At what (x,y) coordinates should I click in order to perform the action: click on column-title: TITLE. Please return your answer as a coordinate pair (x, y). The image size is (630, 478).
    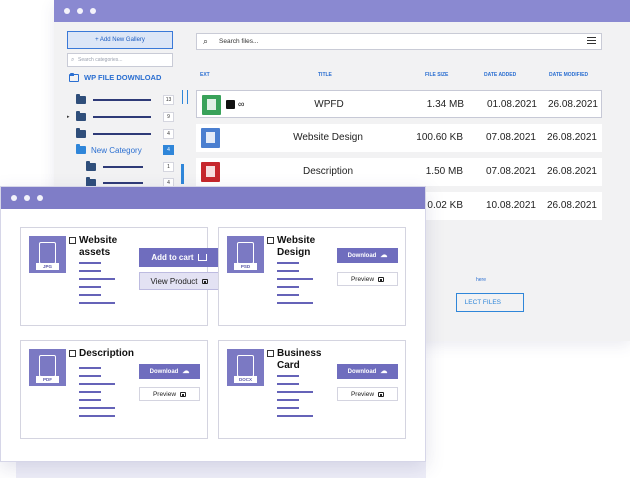
    Looking at the image, I should click on (325, 75).